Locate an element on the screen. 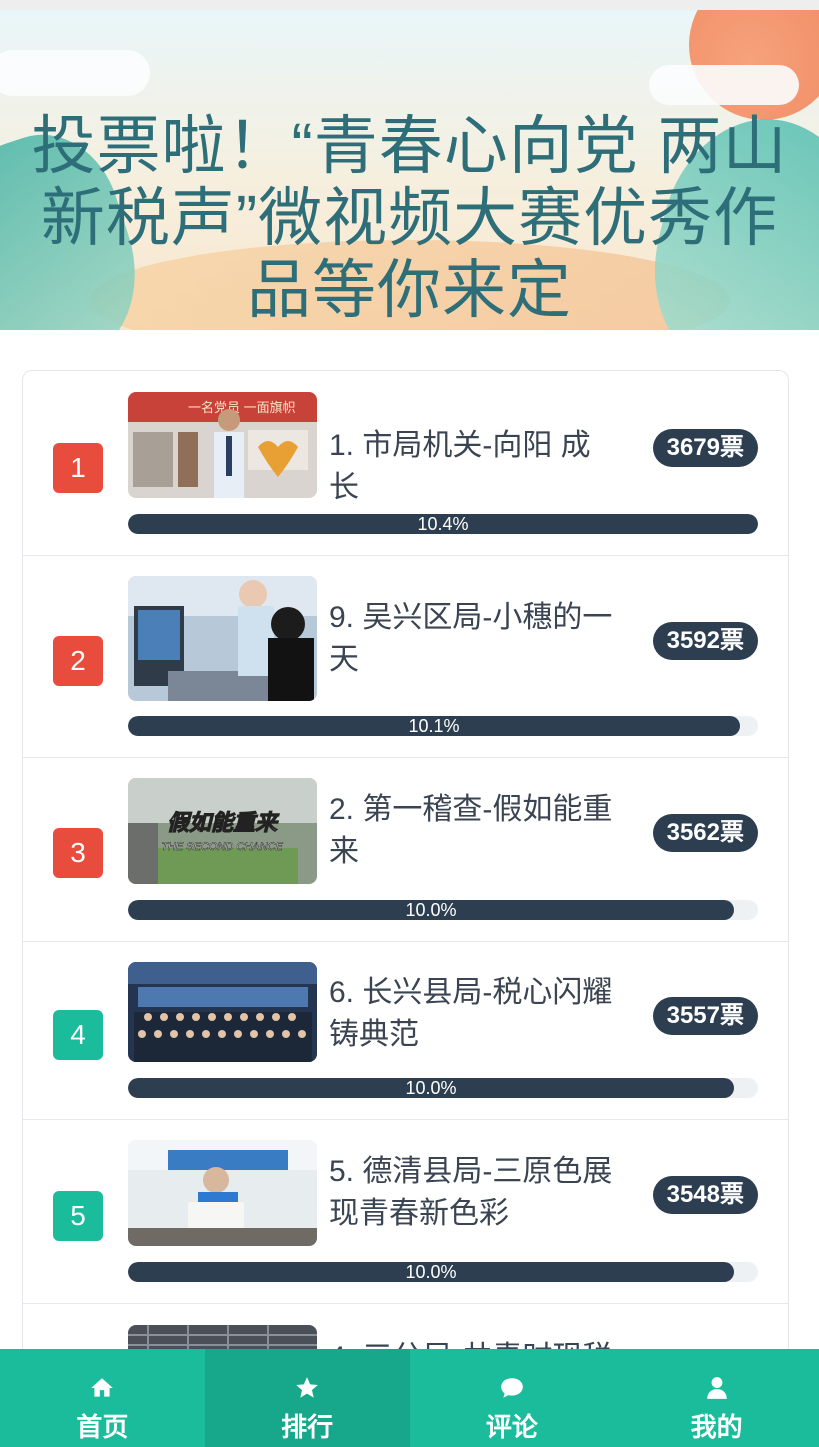 The height and width of the screenshot is (1447, 819). entry-title: 5. 德清县局-三原色展现青春新色彩 is located at coordinates (474, 1193).